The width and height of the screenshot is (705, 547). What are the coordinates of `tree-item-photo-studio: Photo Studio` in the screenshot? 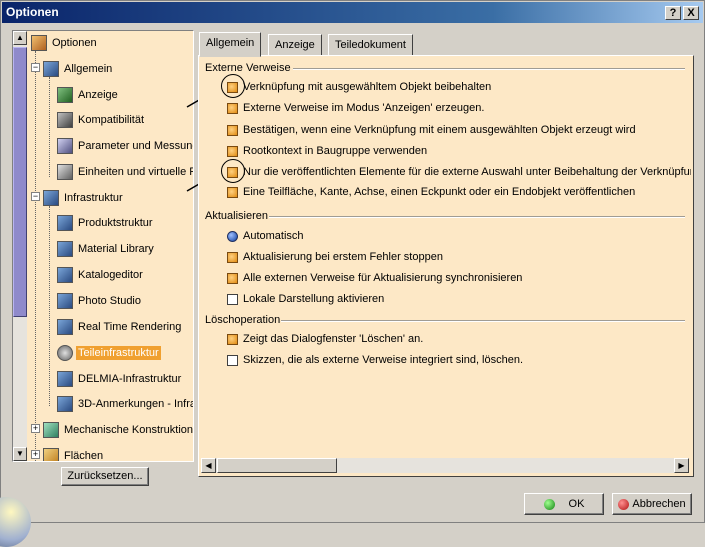 It's located at (100, 301).